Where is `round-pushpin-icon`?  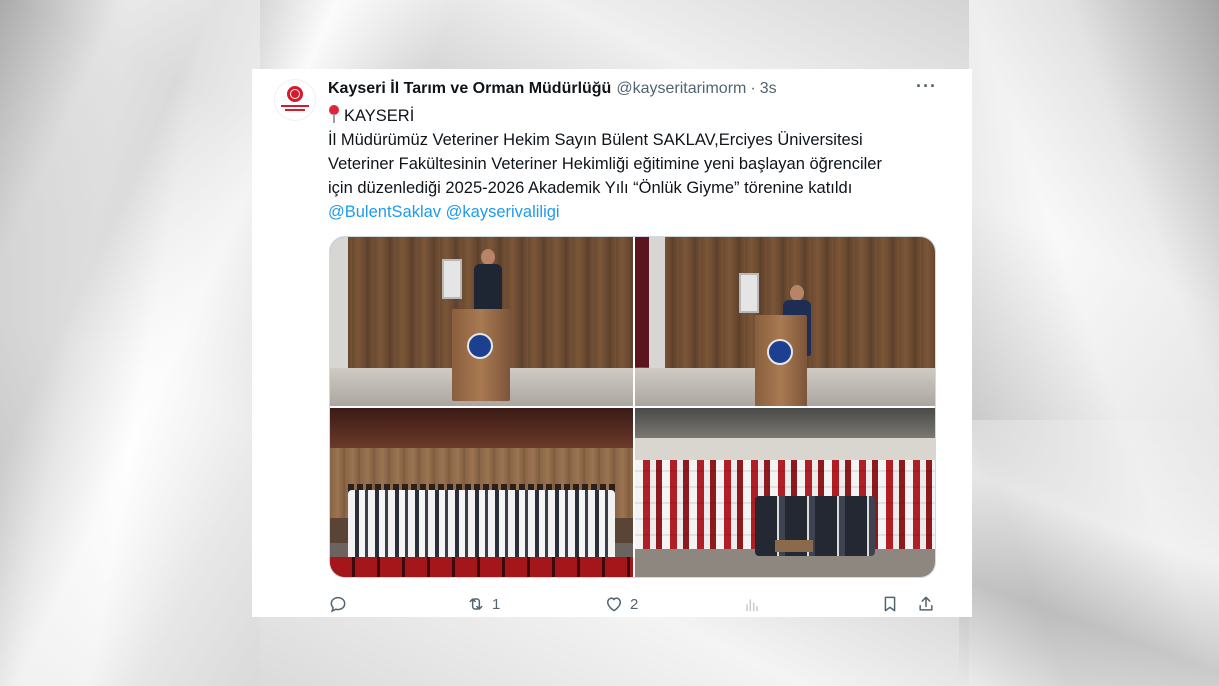 round-pushpin-icon is located at coordinates (334, 114).